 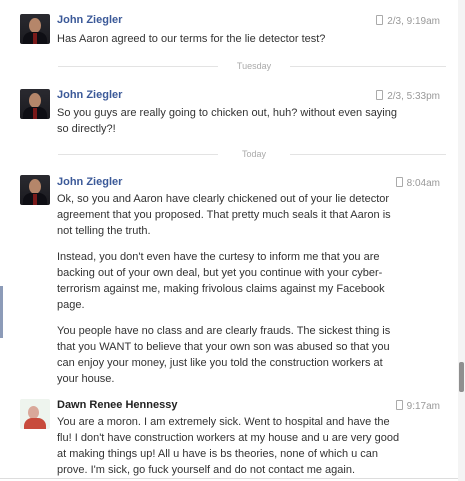 What do you see at coordinates (408, 96) in the screenshot?
I see `message-timestamp: 2/3, 5:33pm` at bounding box center [408, 96].